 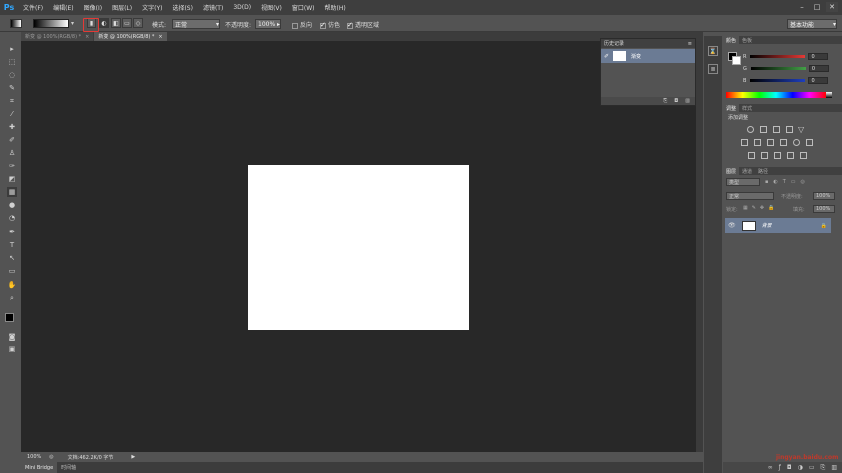 I want to click on stamp-tool-icon: ♙, so click(x=12, y=153).